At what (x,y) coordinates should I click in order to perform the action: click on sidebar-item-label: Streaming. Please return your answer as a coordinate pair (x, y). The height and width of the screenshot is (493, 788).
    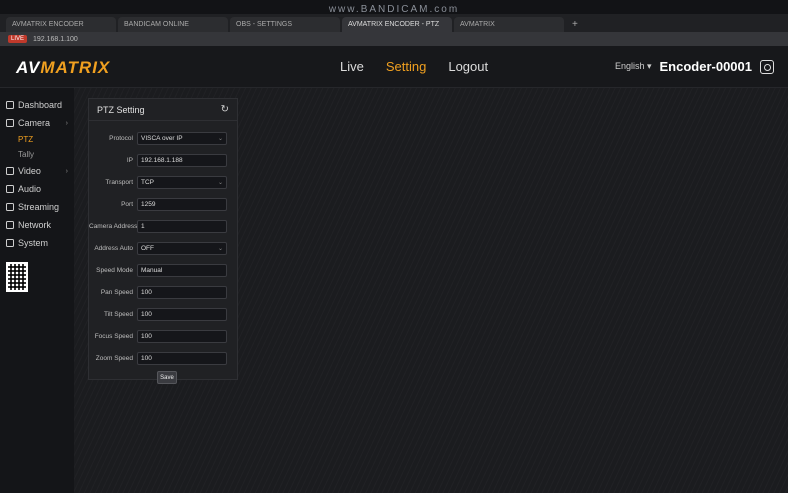
    Looking at the image, I should click on (39, 207).